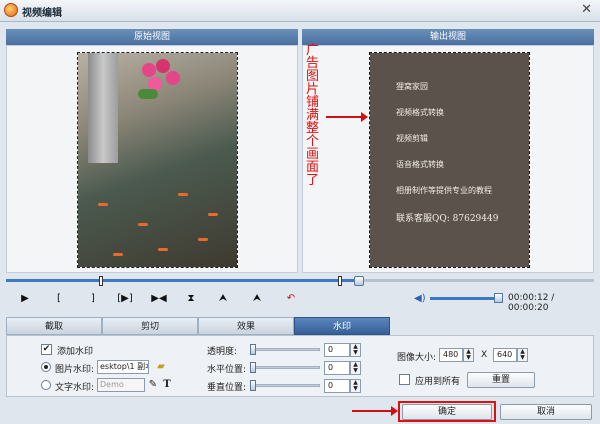  Describe the element at coordinates (160, 82) in the screenshot. I see `flowers-image` at that location.